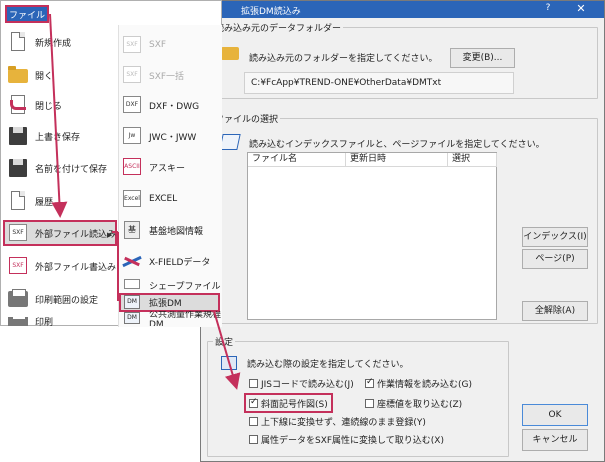 This screenshot has height=462, width=605. I want to click on submenu-item-extended-dm: DM 拡張DM, so click(151, 302).